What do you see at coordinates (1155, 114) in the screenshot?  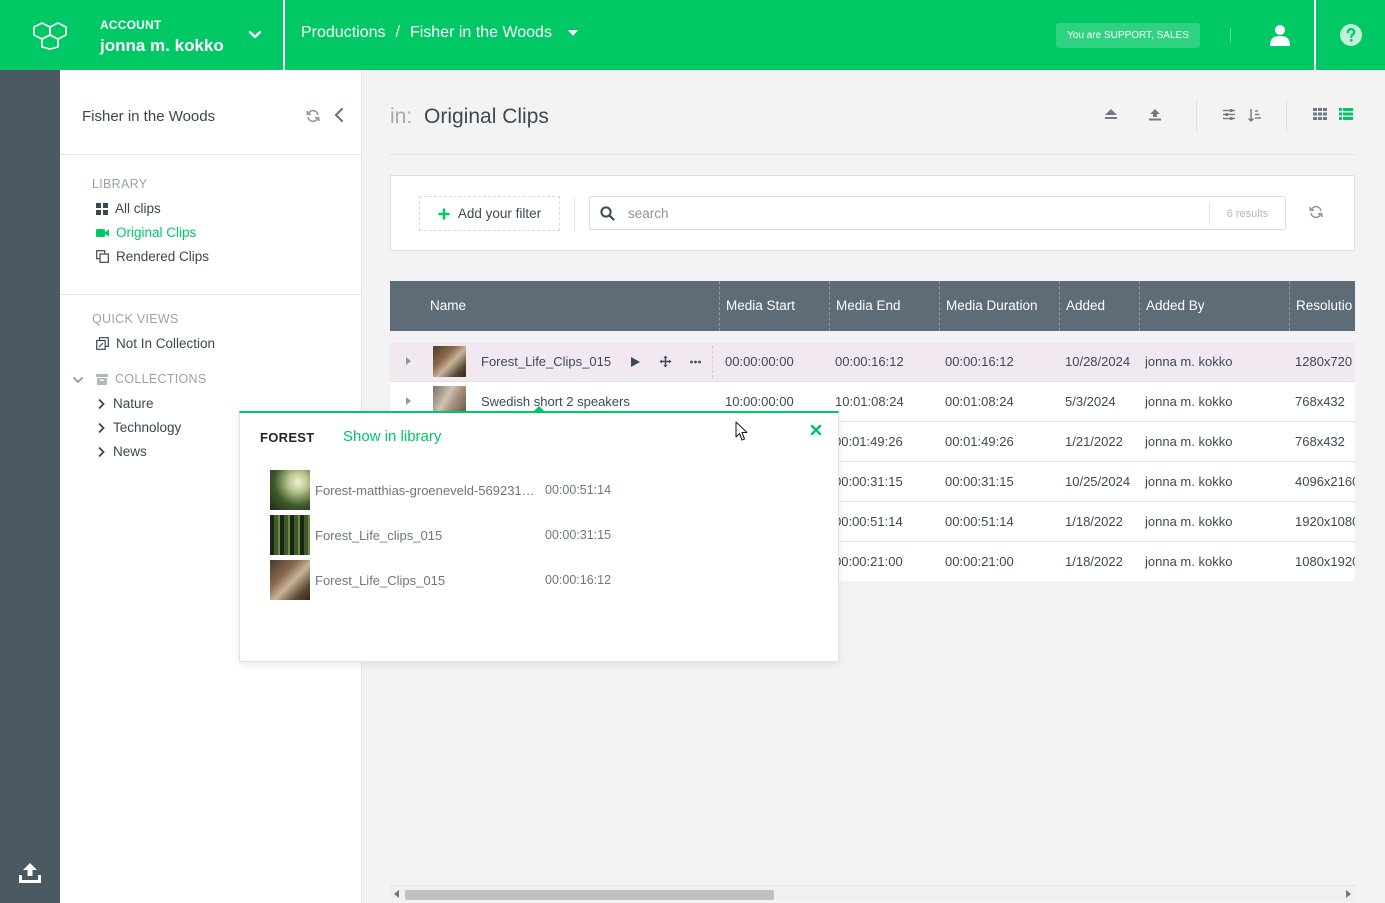 I see `upload-icon` at bounding box center [1155, 114].